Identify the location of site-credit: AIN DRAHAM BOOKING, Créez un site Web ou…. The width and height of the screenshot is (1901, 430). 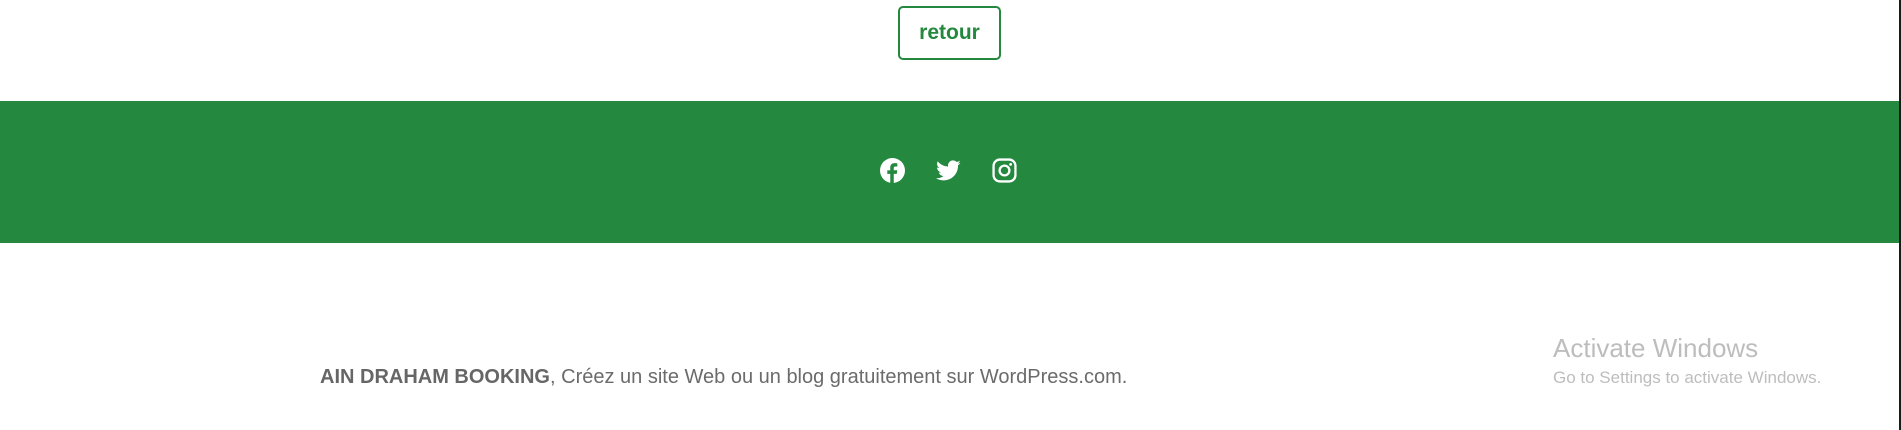
(723, 377).